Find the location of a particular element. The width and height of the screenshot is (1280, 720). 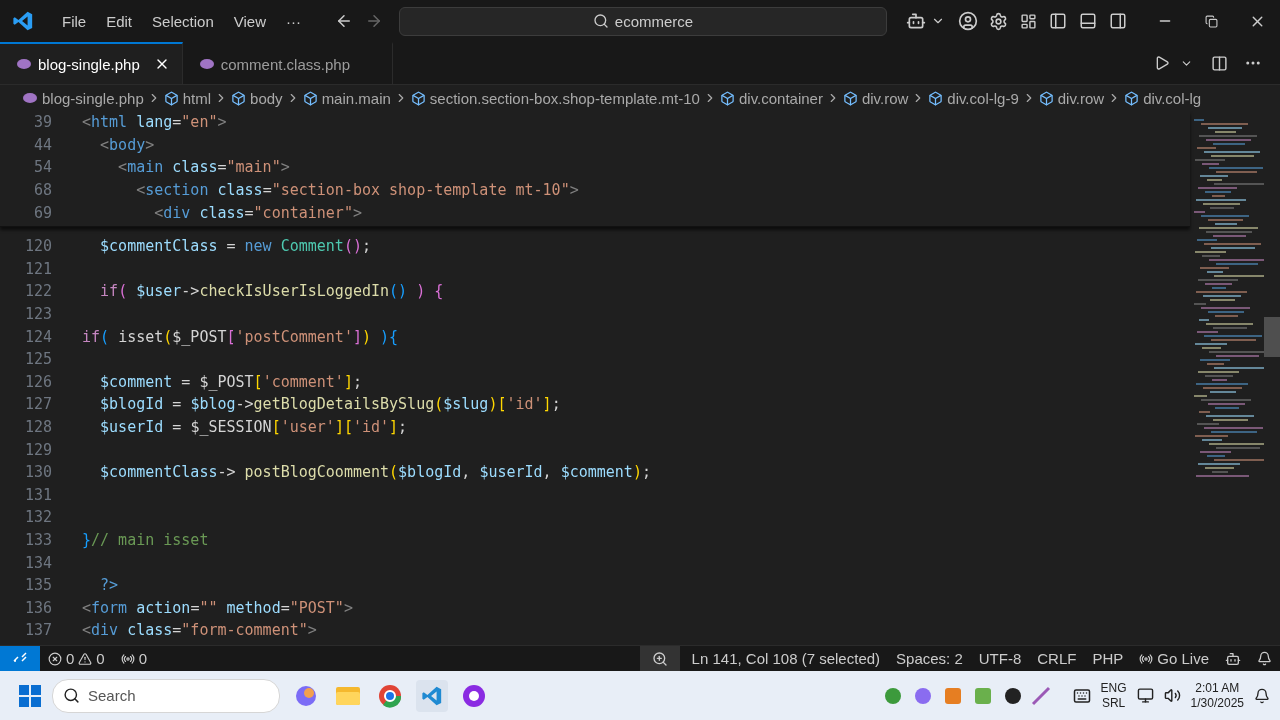

run-icon is located at coordinates (1162, 63).